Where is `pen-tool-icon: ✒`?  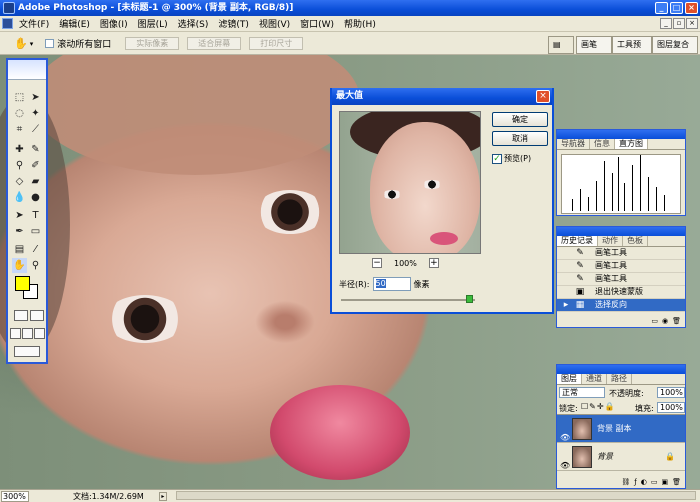
pen-tool-icon: ✒ is located at coordinates (19, 231).